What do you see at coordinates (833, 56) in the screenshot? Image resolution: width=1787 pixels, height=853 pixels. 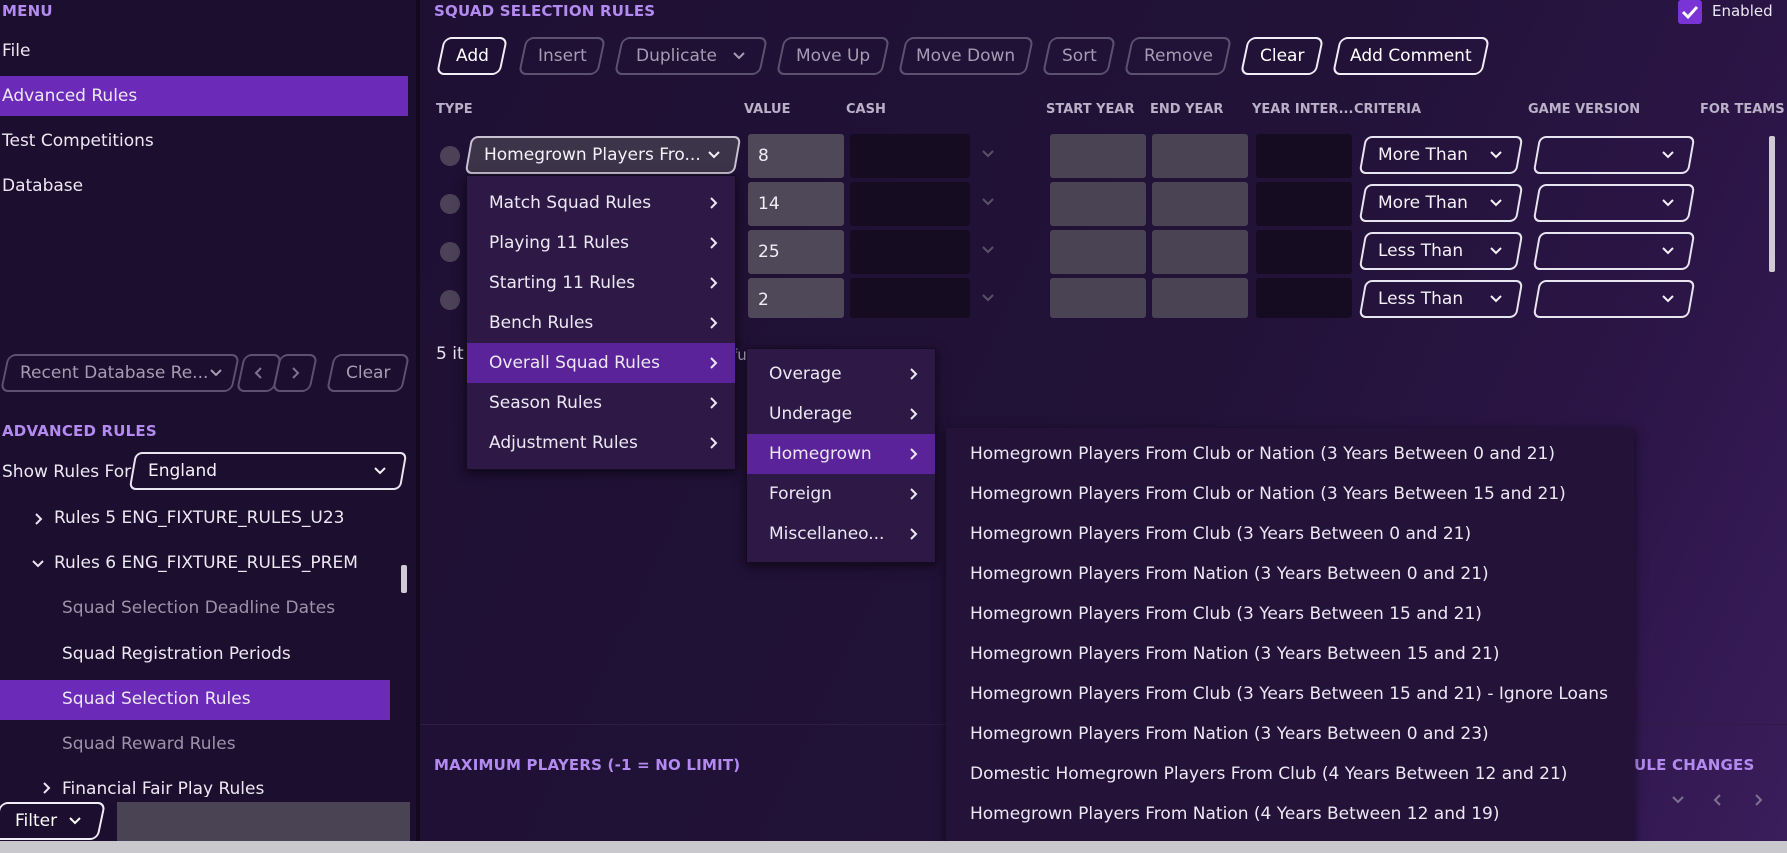 I see `move-up-button: Move Up` at bounding box center [833, 56].